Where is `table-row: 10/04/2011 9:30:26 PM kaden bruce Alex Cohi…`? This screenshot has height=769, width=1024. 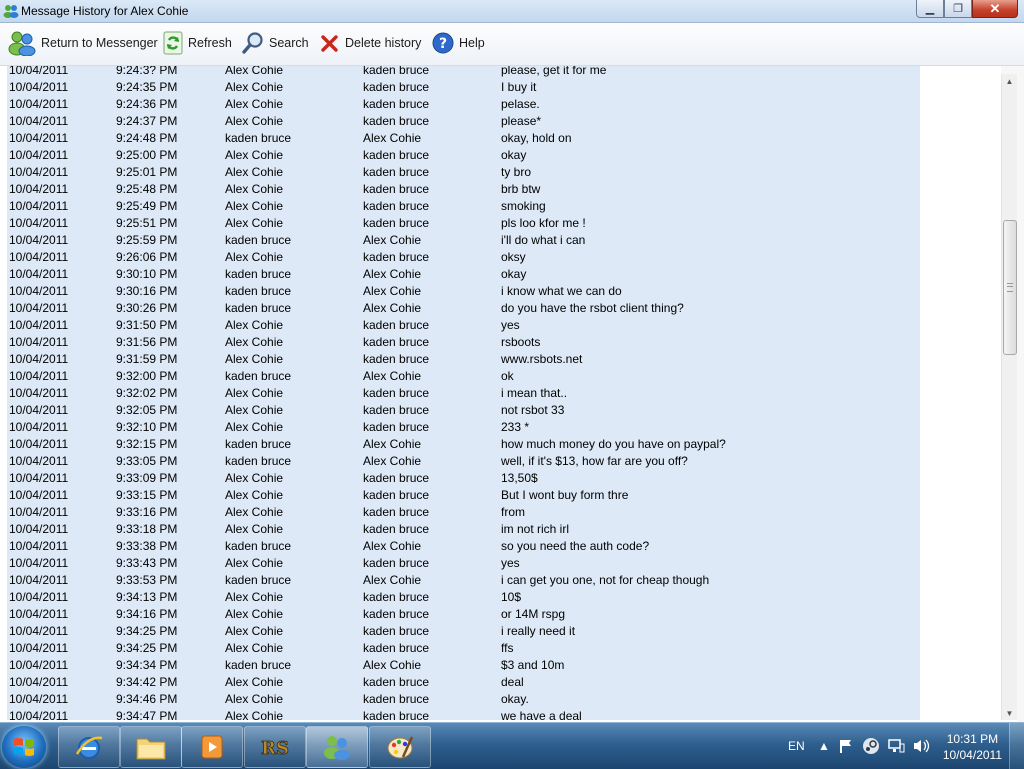
table-row: 10/04/2011 9:30:26 PM kaden bruce Alex Cohi… is located at coordinates (463, 307).